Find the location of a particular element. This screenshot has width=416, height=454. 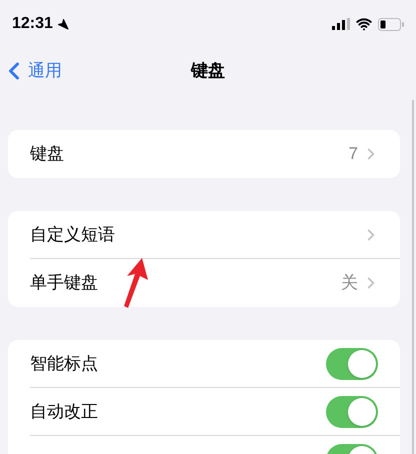

setting-label: 自定义短语 is located at coordinates (72, 235).